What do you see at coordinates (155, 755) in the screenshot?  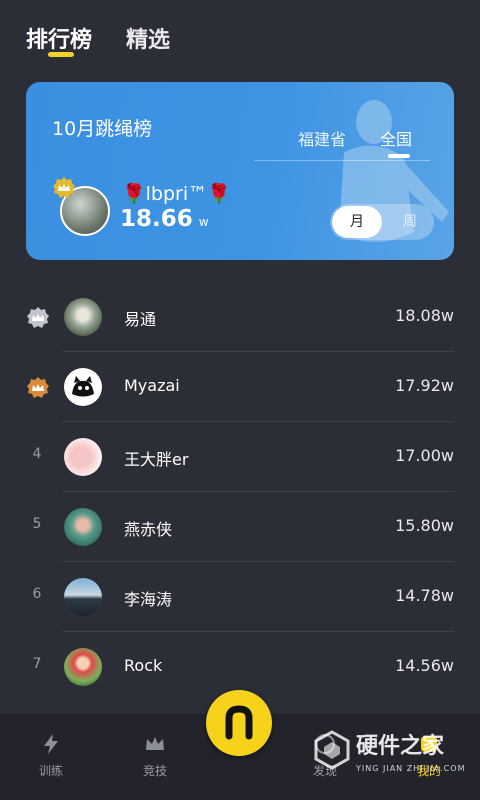 I see `nav-compete: 竞技` at bounding box center [155, 755].